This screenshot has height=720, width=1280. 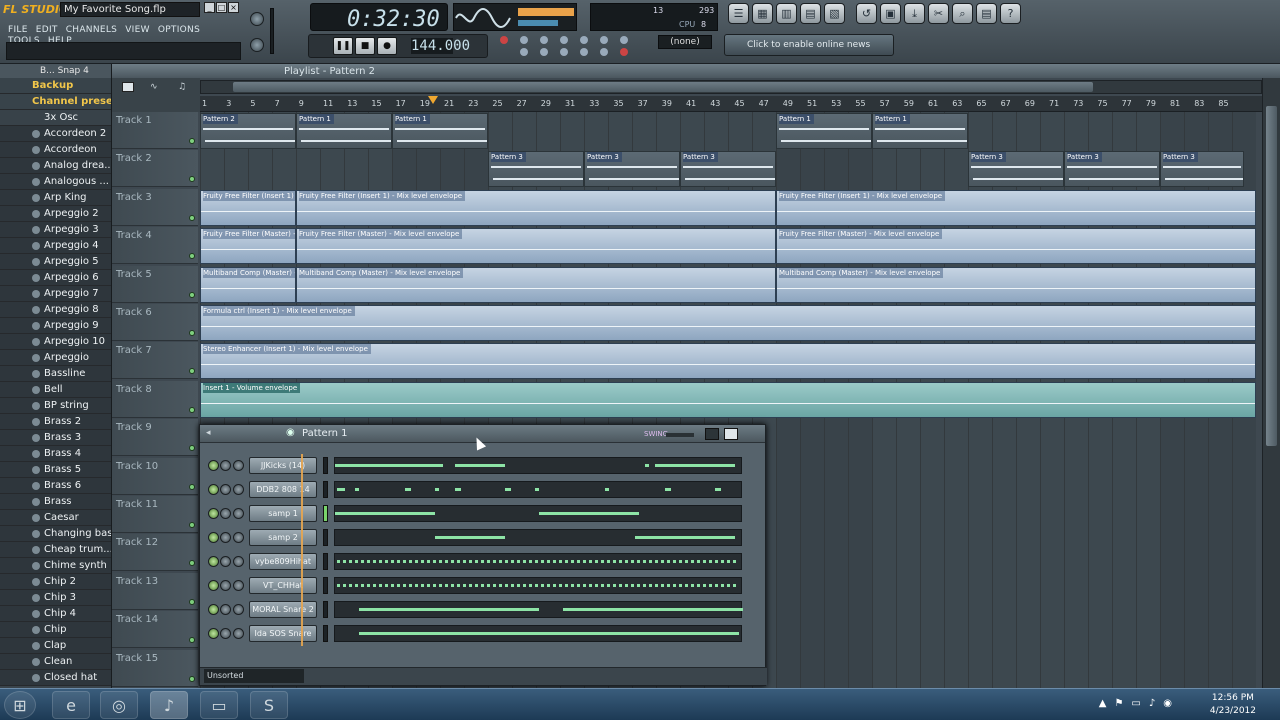 What do you see at coordinates (786, 13) in the screenshot?
I see `step-sequencer-icon: ▥` at bounding box center [786, 13].